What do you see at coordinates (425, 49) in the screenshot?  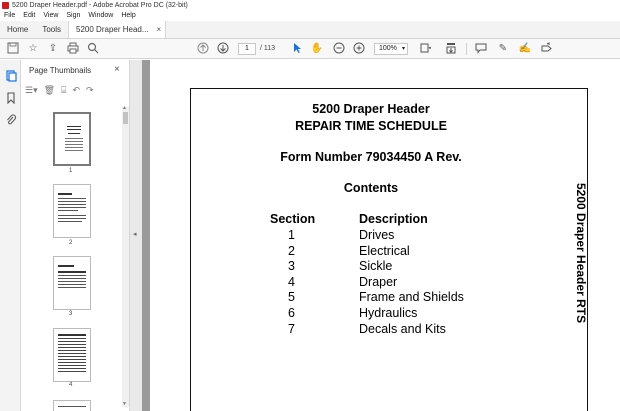 I see `page-fit-icon` at bounding box center [425, 49].